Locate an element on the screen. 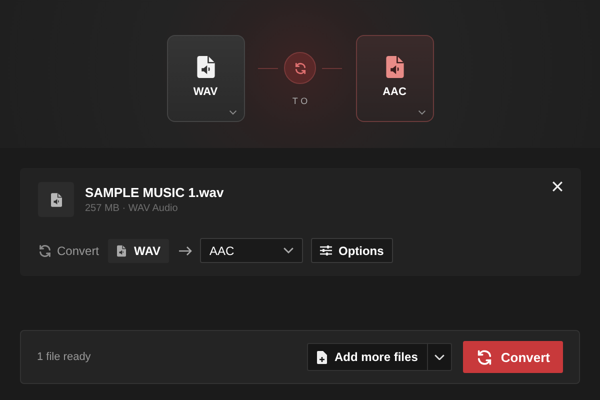 This screenshot has width=600, height=400. swap-button is located at coordinates (300, 68).